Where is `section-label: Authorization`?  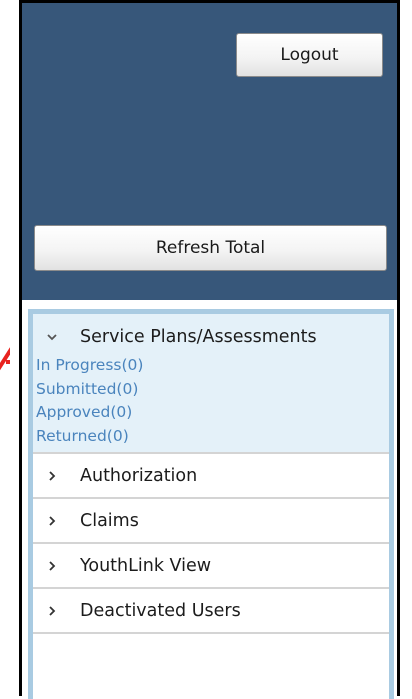
section-label: Authorization is located at coordinates (139, 475).